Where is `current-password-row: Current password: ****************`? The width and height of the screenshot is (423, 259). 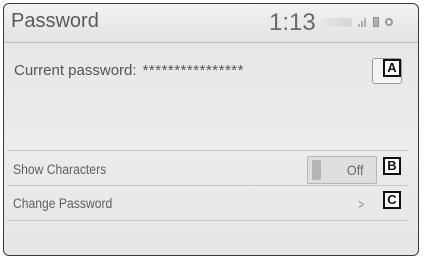 current-password-row: Current password: **************** is located at coordinates (129, 70).